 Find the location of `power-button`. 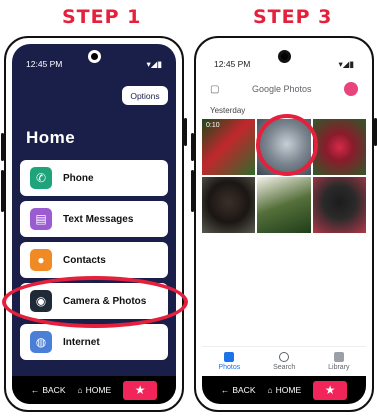

power-button is located at coordinates (185, 132).